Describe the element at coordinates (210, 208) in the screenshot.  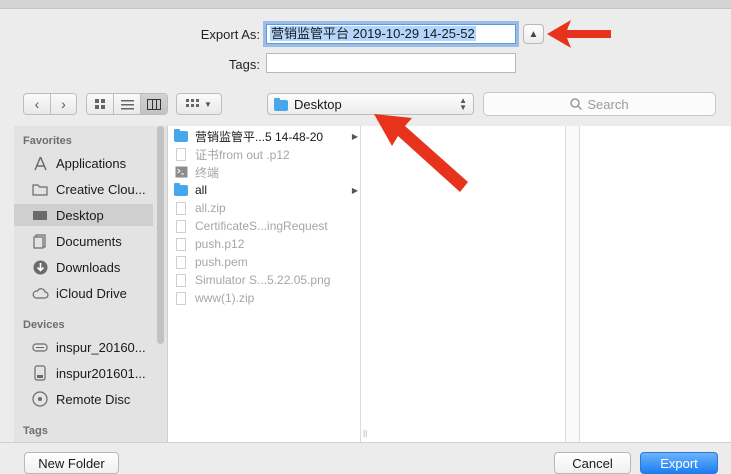
I see `file-name: all.zip` at that location.